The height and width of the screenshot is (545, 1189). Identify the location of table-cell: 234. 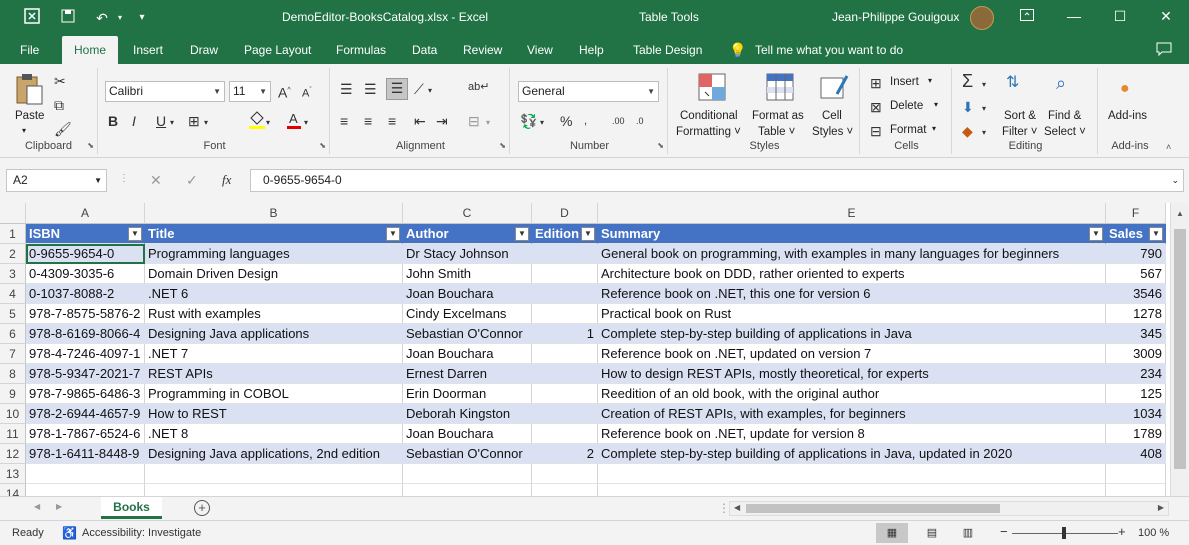
(1136, 374).